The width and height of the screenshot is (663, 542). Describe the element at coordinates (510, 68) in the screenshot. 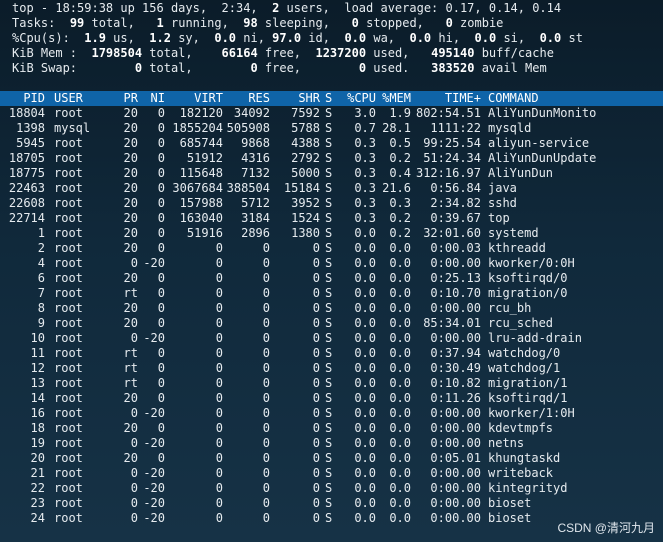

I see `swap-avail-label: avail Mem` at that location.